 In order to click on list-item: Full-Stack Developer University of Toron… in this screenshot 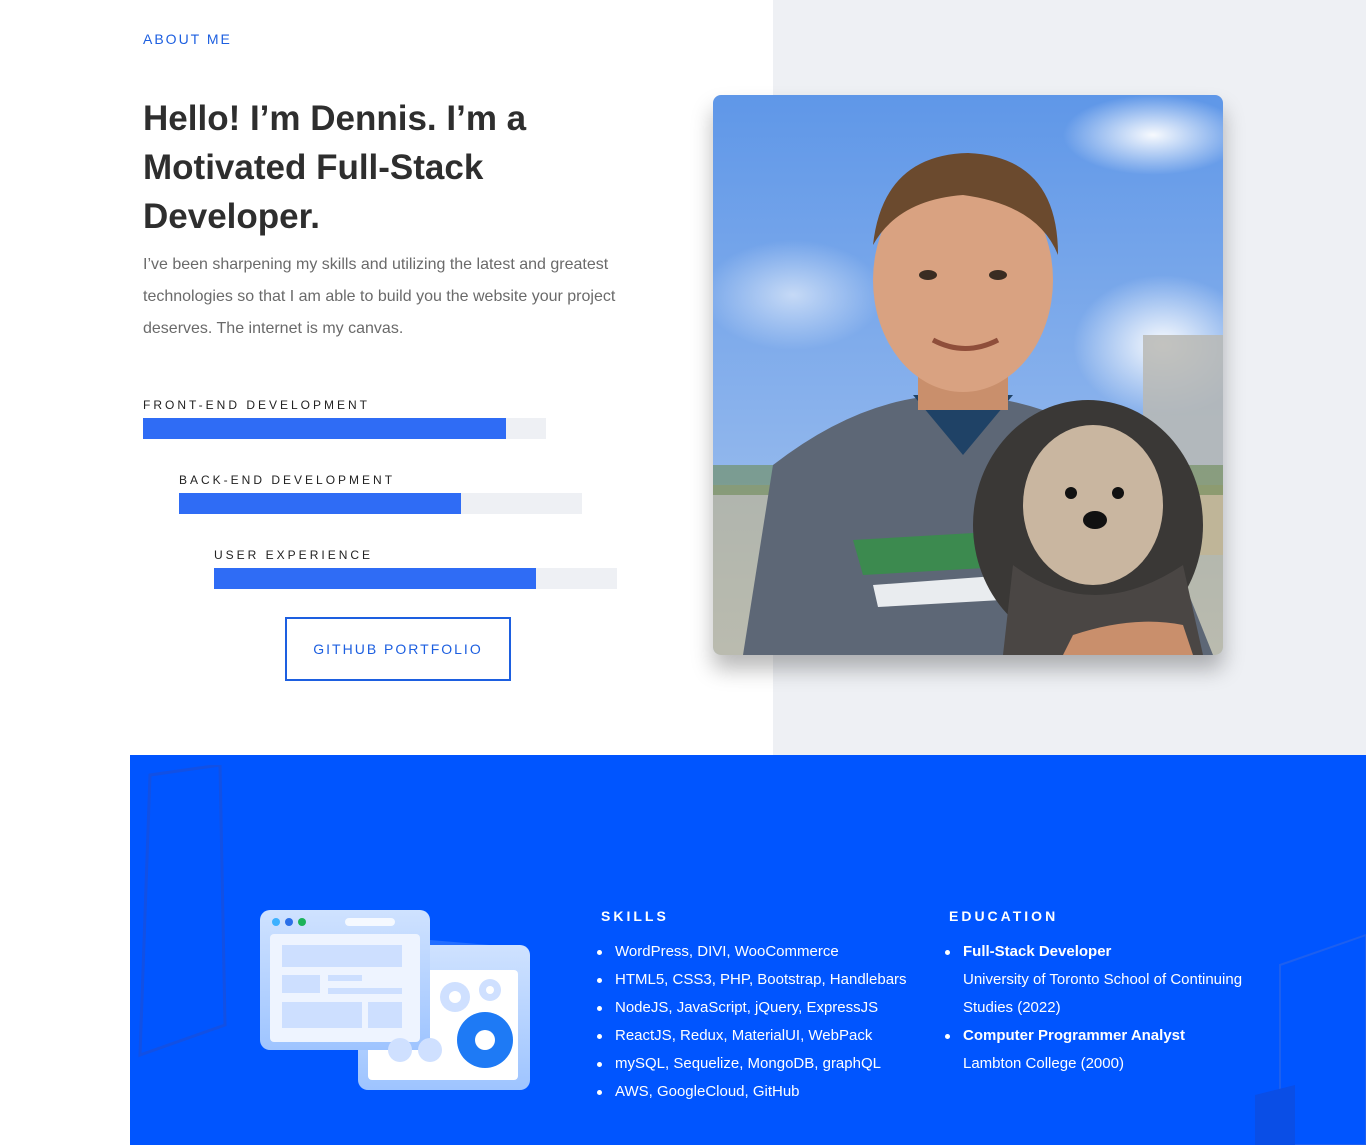, I will do `click(1102, 980)`.